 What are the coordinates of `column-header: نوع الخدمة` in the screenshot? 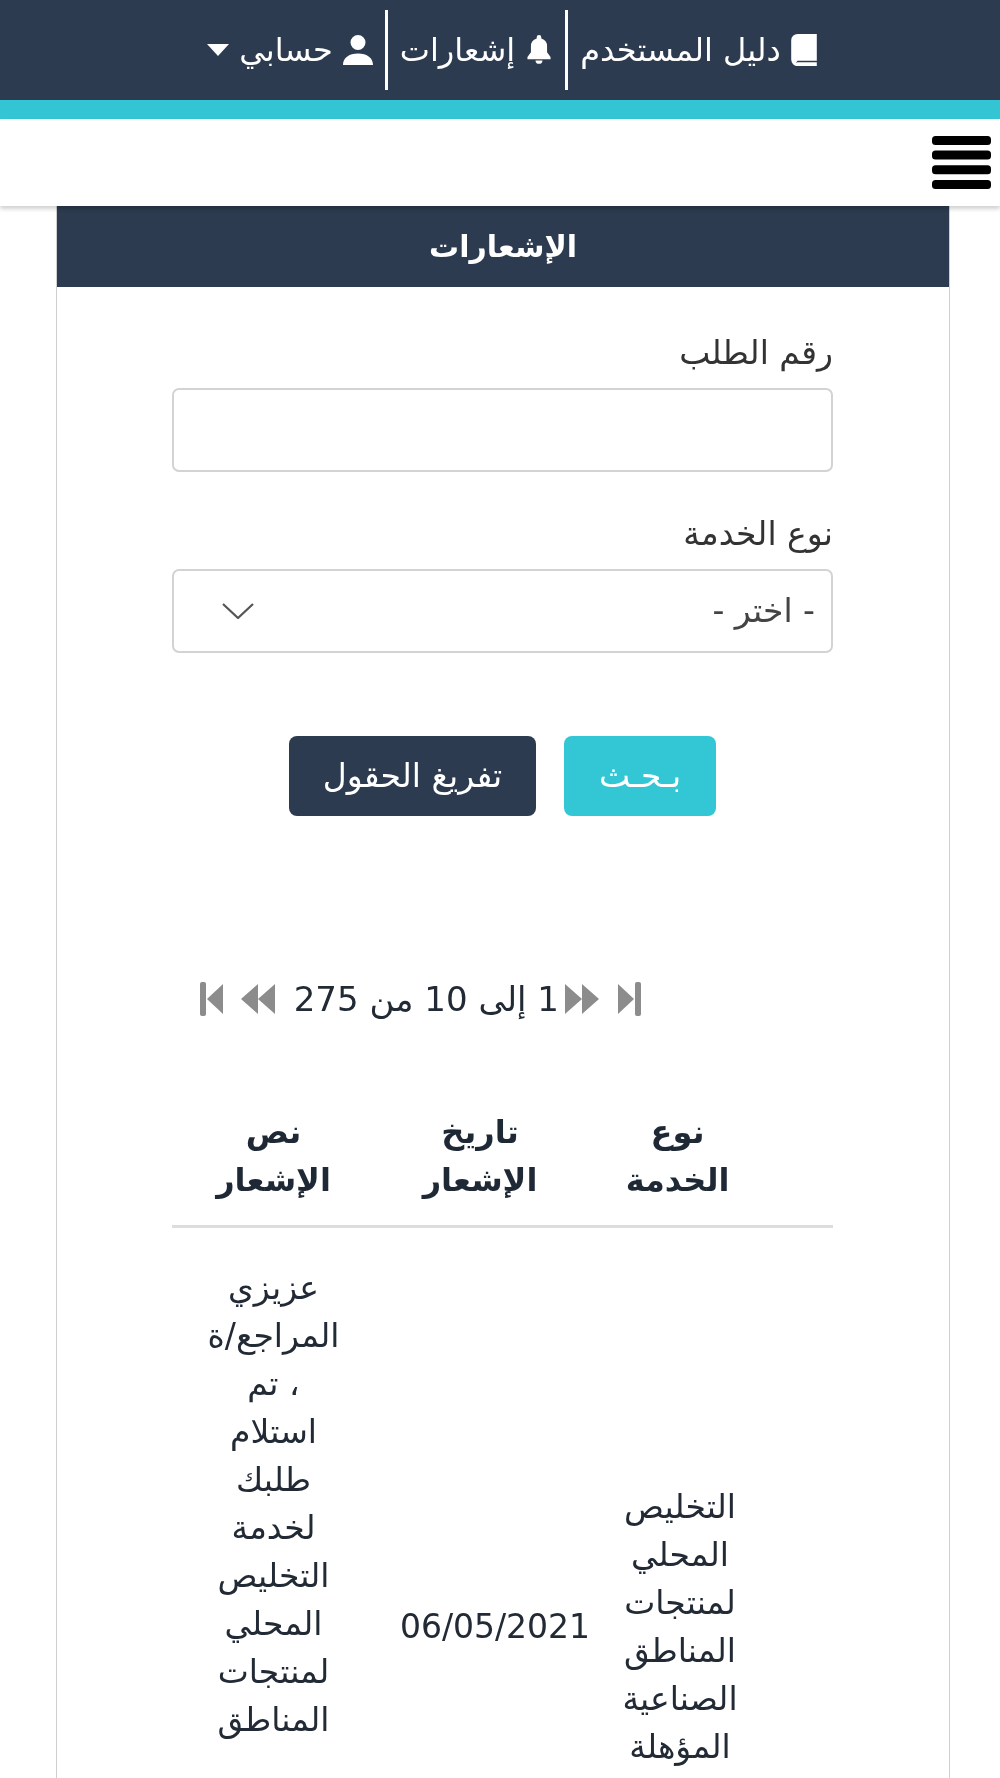 It's located at (677, 1156).